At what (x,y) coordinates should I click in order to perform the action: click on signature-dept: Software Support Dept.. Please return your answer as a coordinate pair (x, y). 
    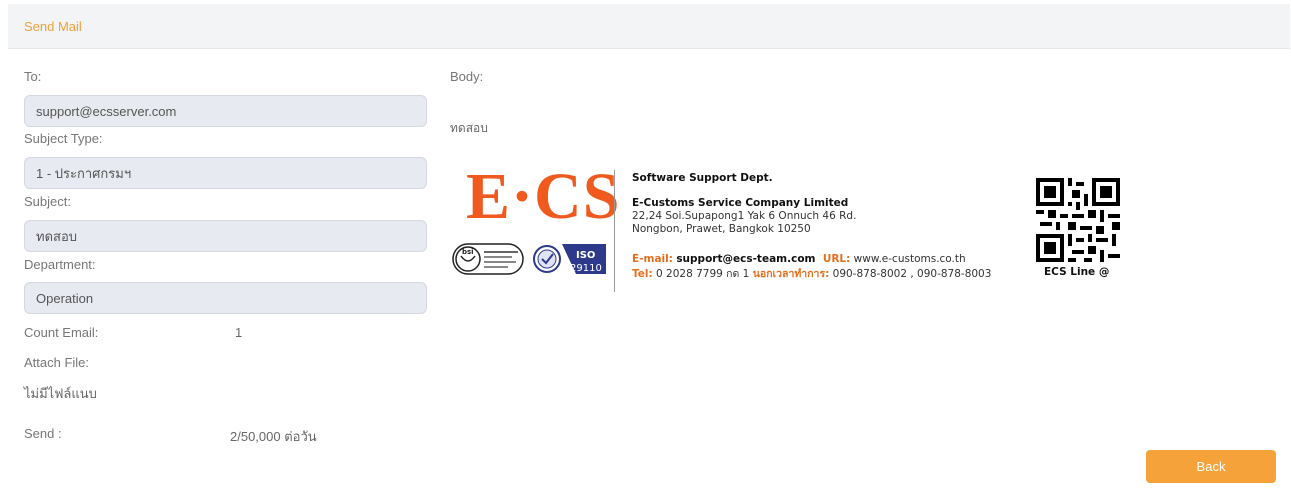
    Looking at the image, I should click on (702, 178).